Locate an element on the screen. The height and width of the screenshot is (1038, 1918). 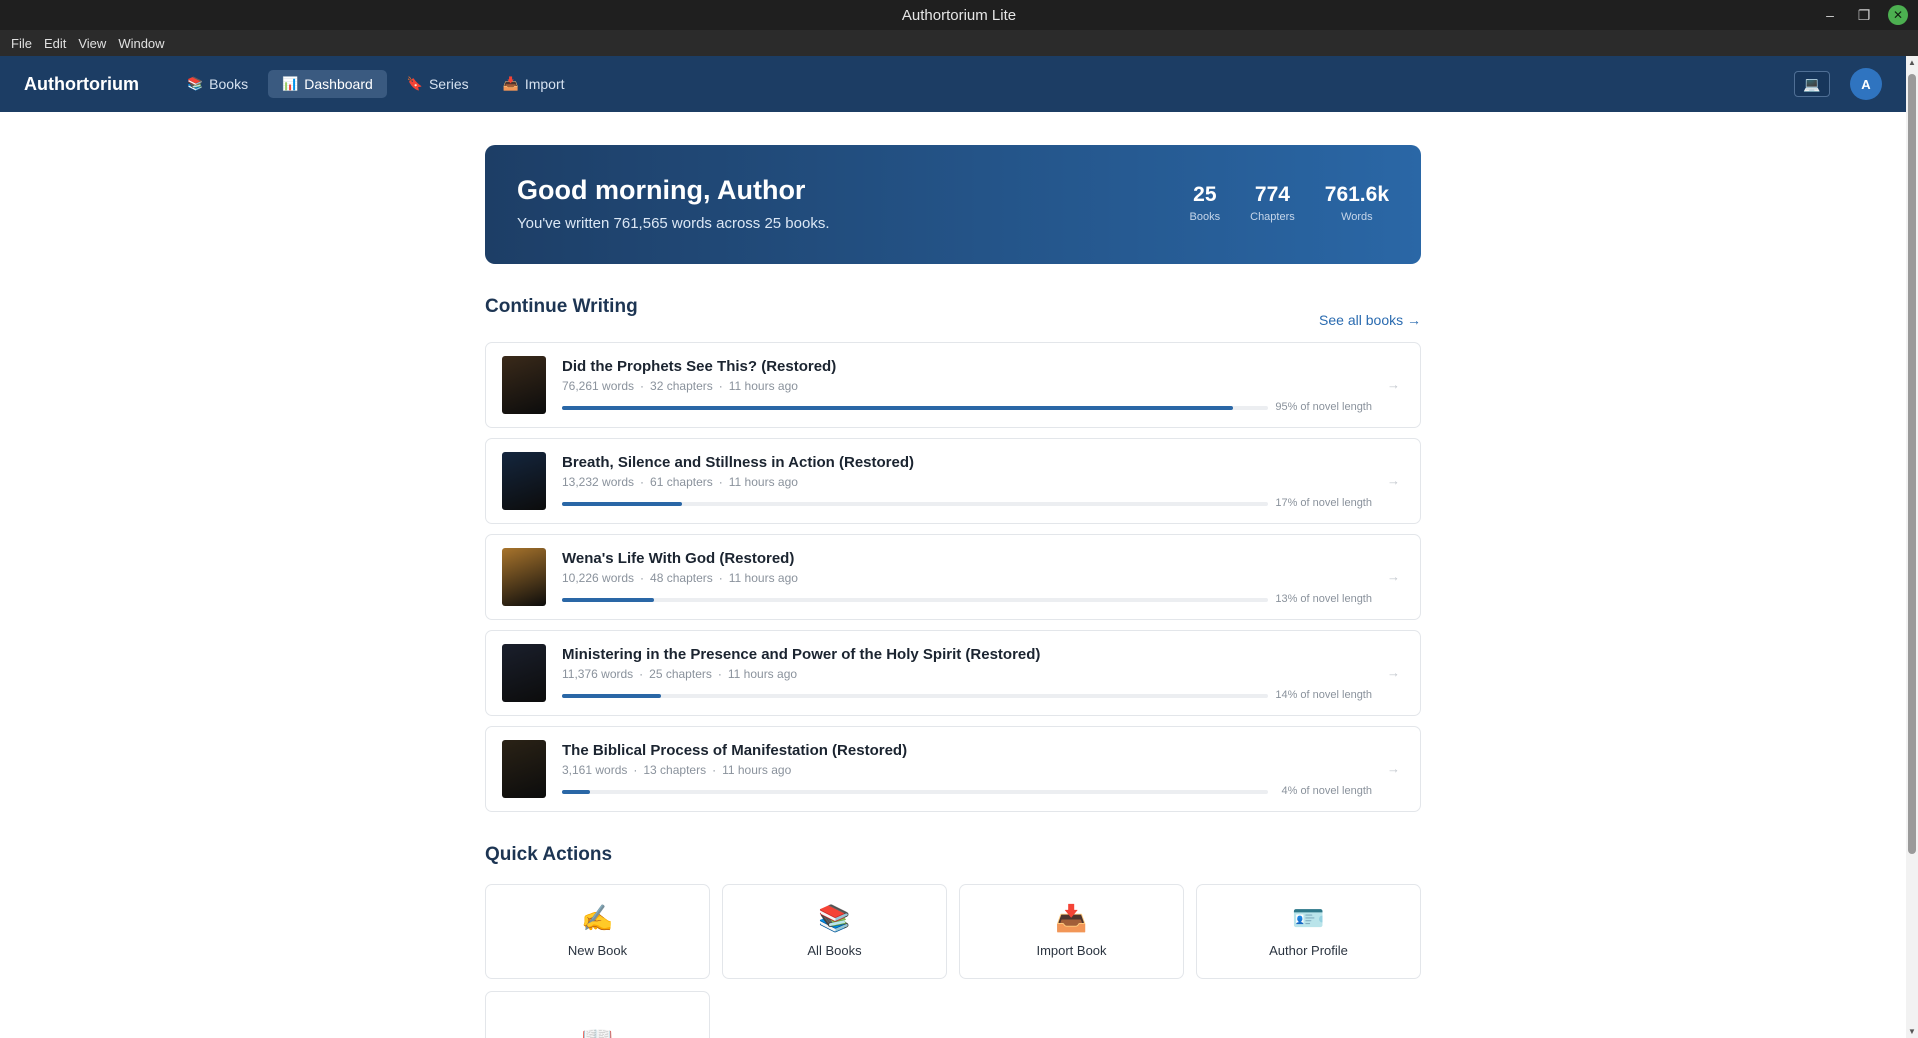
nav-series: 🔖 Series is located at coordinates (438, 84).